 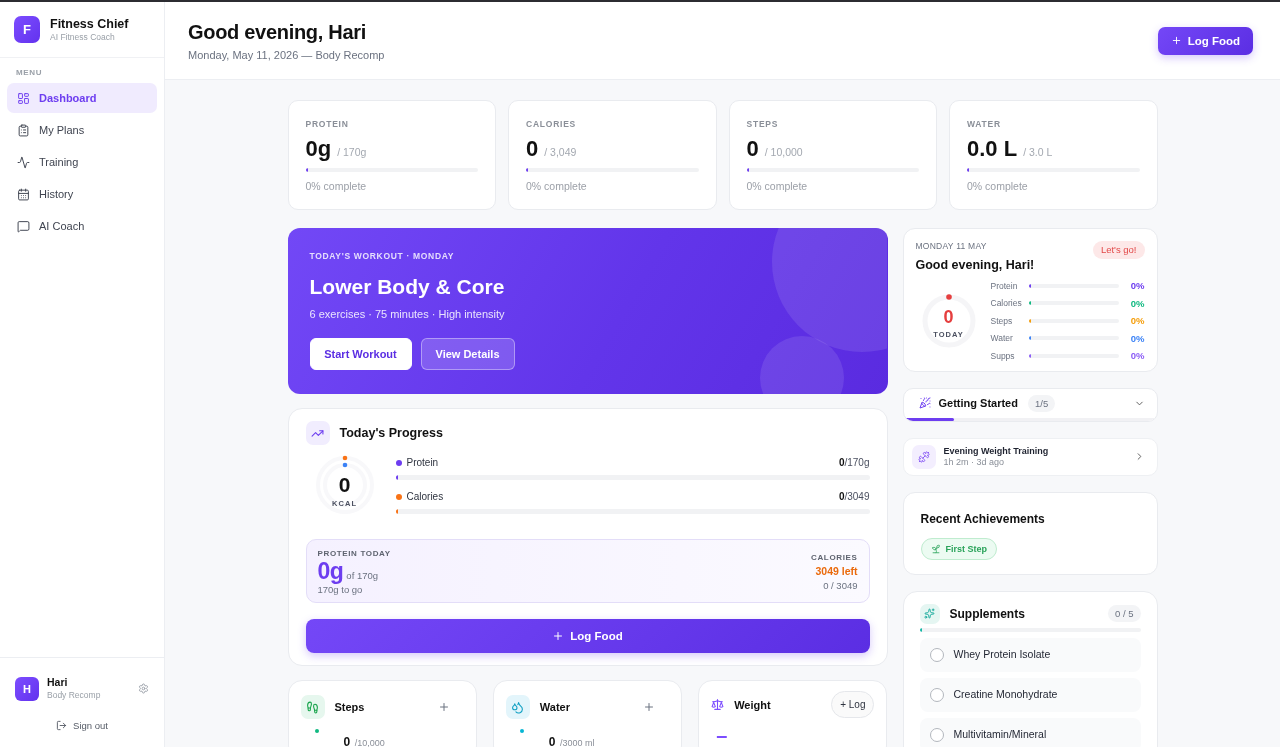 I want to click on droplets-icon, so click(x=517, y=707).